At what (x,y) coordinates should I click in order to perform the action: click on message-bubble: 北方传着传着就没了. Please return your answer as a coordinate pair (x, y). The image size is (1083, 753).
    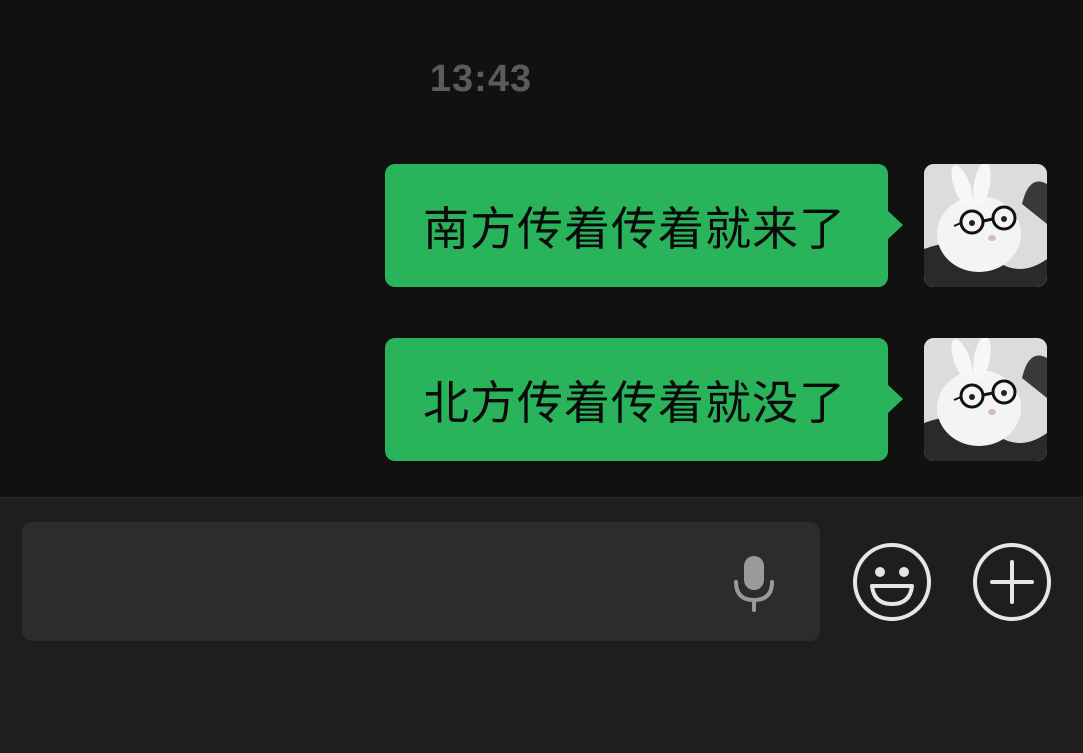
    Looking at the image, I should click on (644, 399).